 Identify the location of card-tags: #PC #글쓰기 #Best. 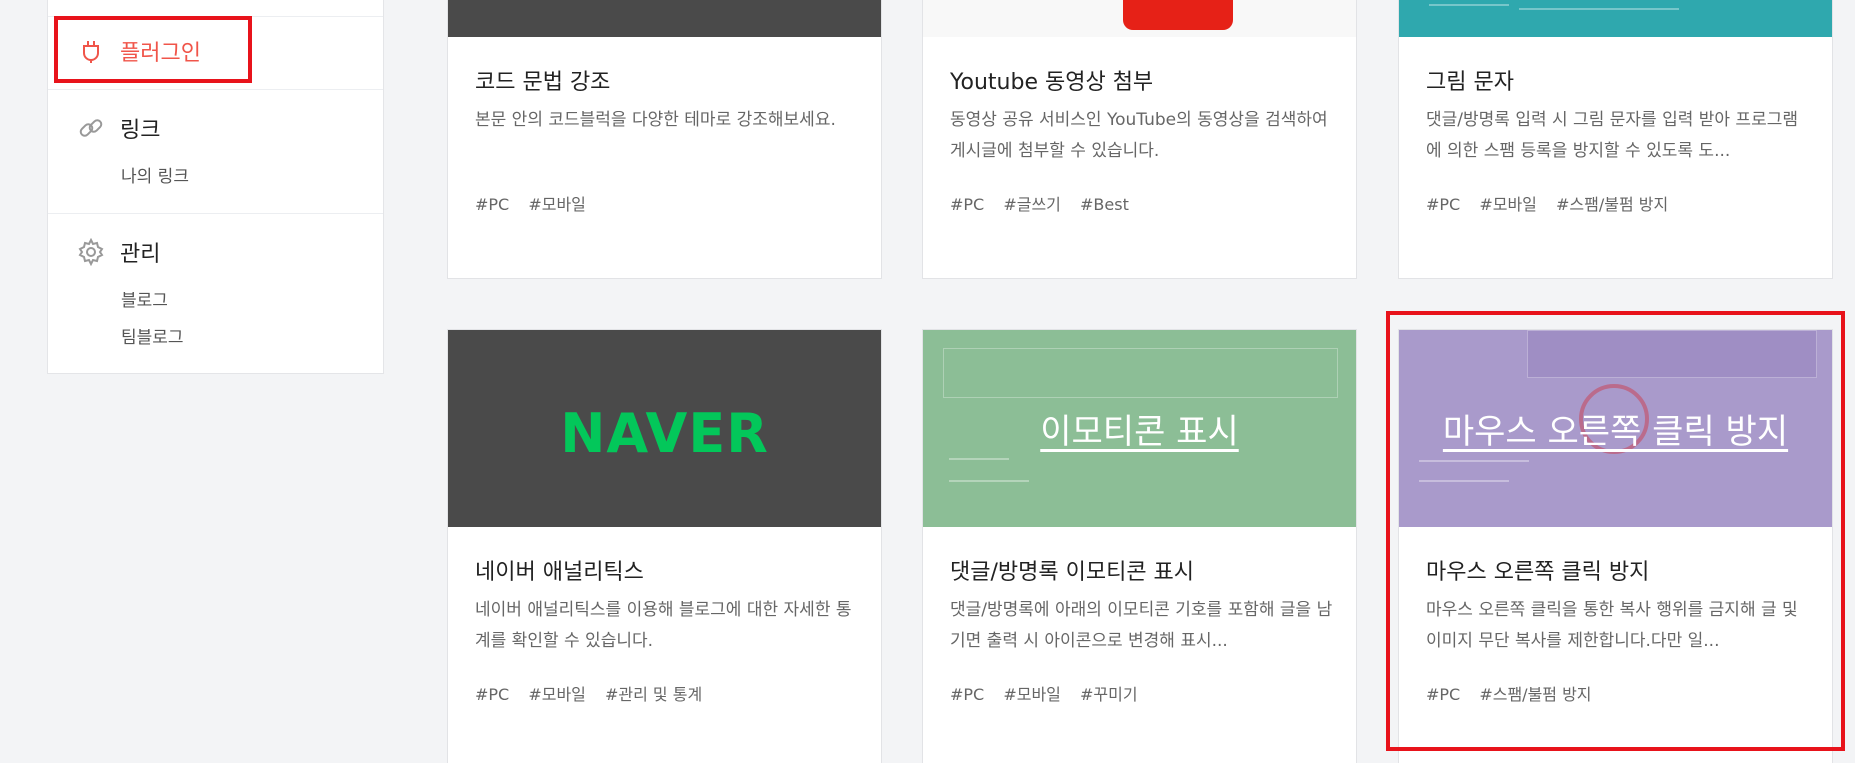
(1046, 203).